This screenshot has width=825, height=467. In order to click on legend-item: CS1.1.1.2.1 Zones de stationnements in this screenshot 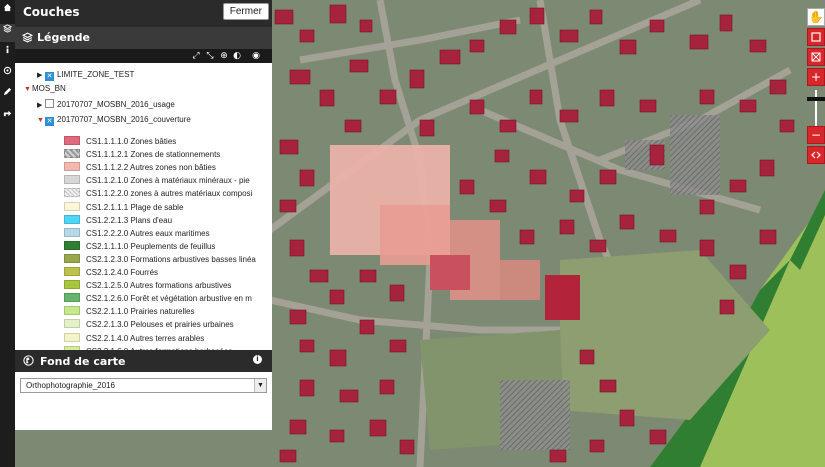, I will do `click(166, 155)`.